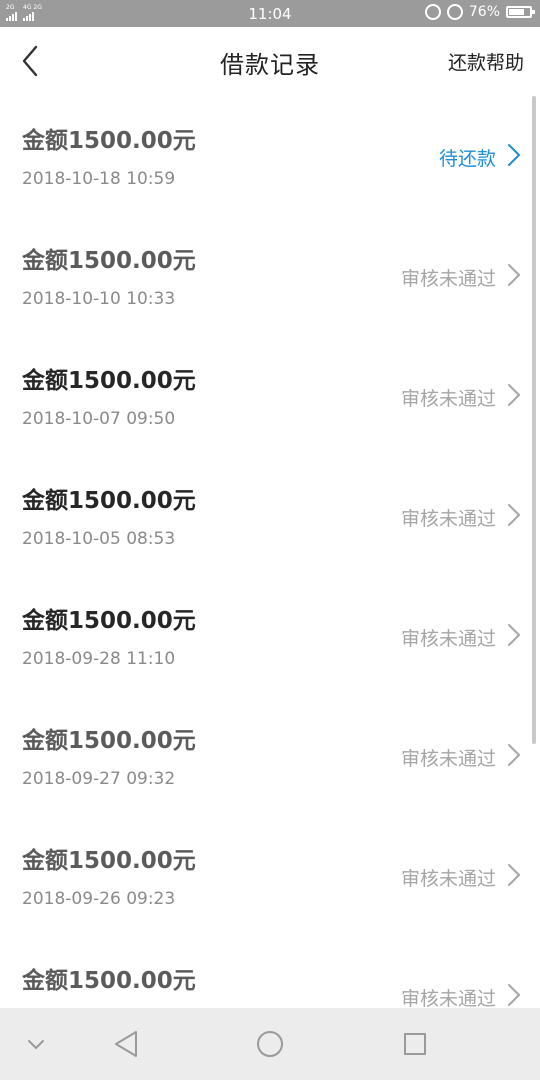  Describe the element at coordinates (270, 395) in the screenshot. I see `loan-record-row: 金额1500.00元 2018-10-07 09:50 审核未通过` at that location.